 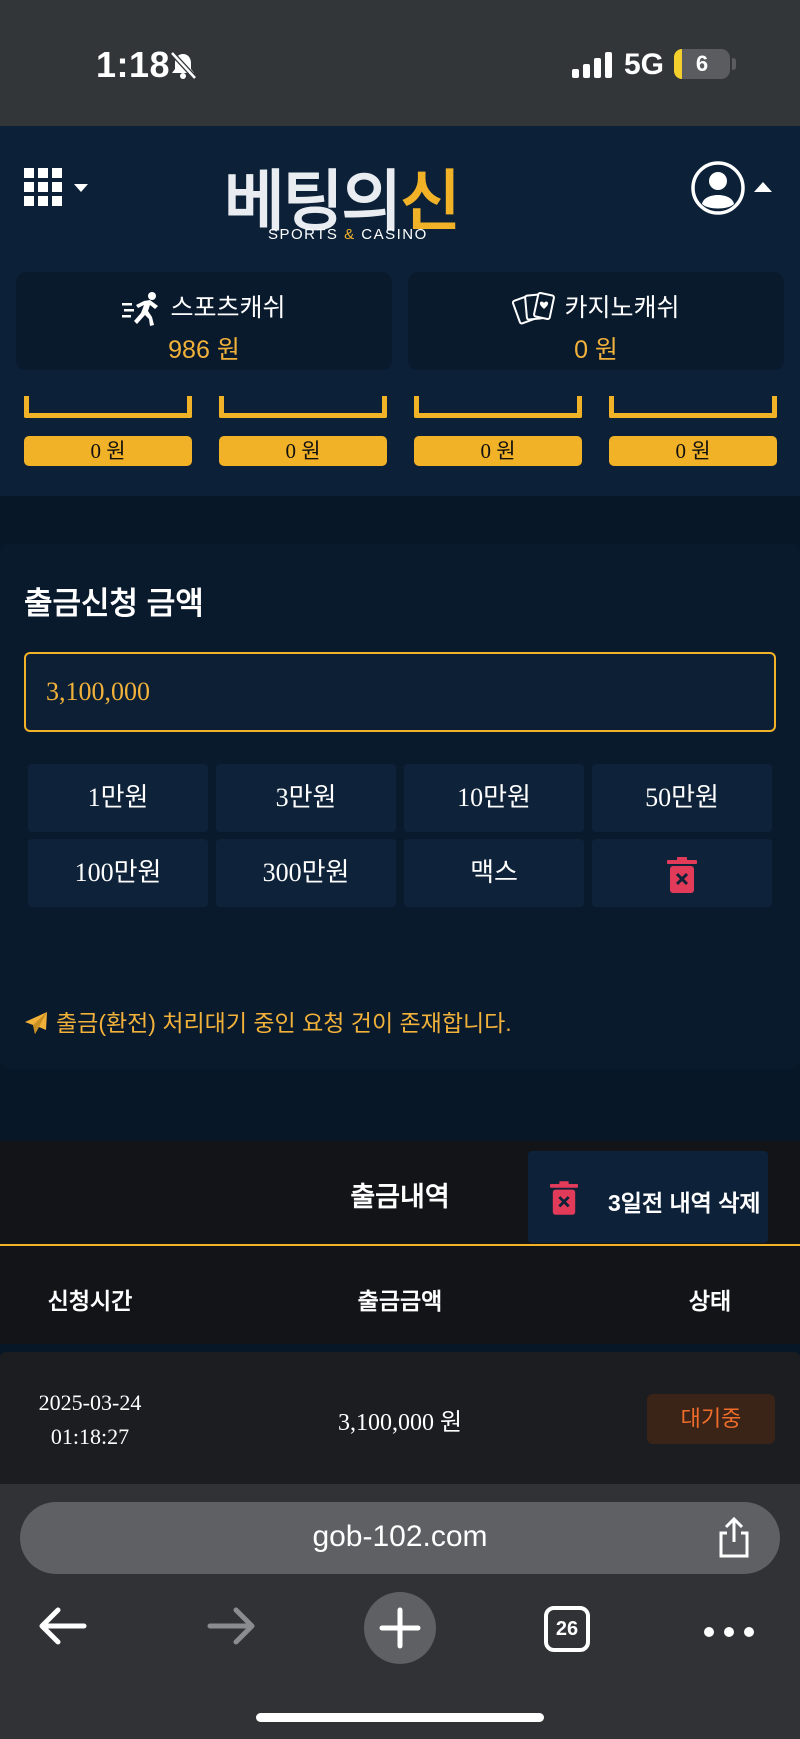 What do you see at coordinates (114, 603) in the screenshot?
I see `withdraw-title: 출금신청 금액` at bounding box center [114, 603].